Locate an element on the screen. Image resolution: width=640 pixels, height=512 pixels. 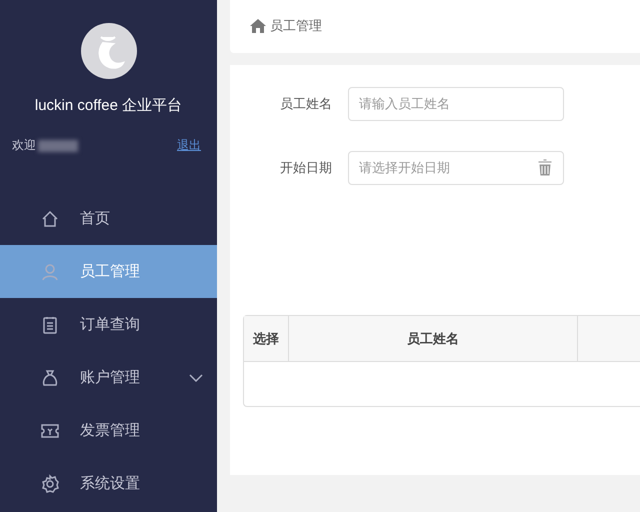
blurred-name is located at coordinates (58, 146).